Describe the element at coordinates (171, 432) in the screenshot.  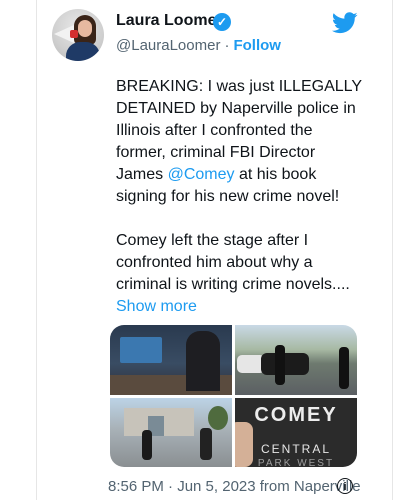
I see `media-photo-building` at that location.